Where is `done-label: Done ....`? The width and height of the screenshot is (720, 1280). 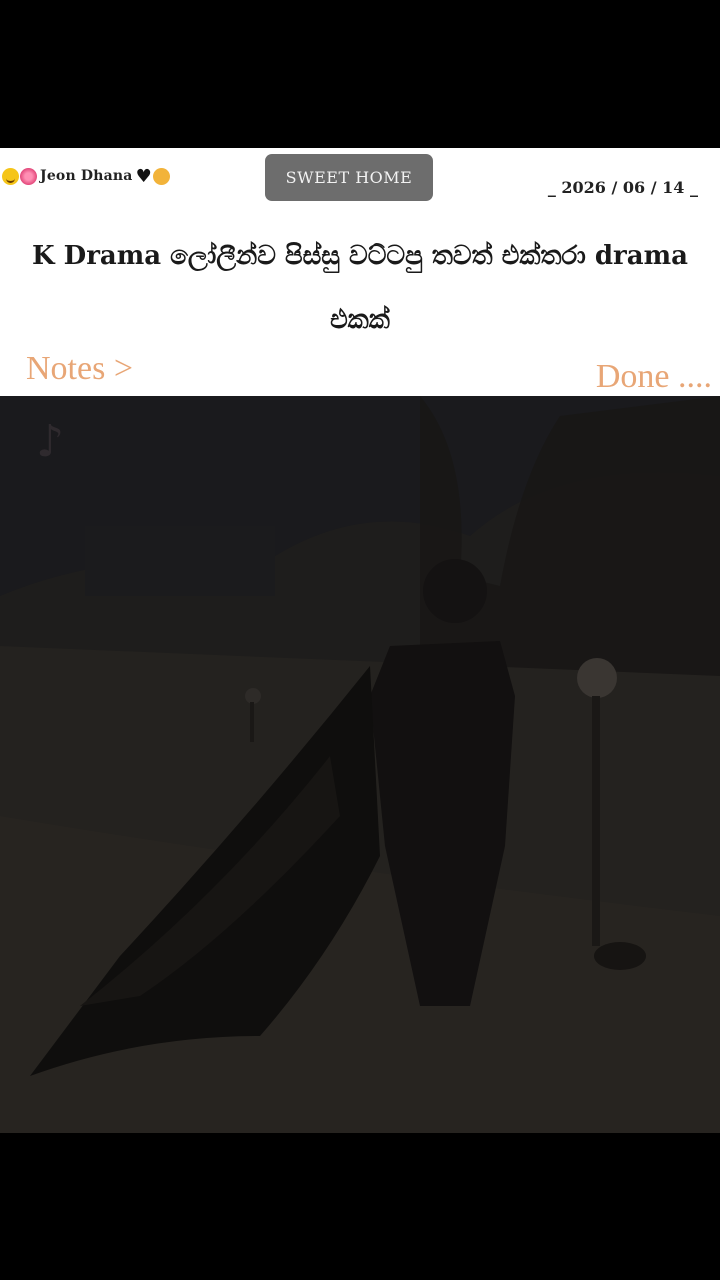
done-label: Done .... is located at coordinates (654, 377).